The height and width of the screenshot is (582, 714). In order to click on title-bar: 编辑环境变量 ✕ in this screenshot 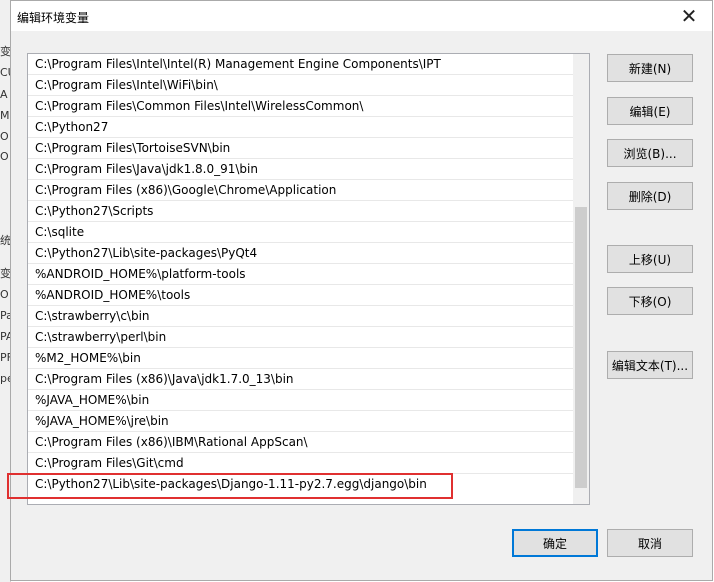, I will do `click(361, 16)`.